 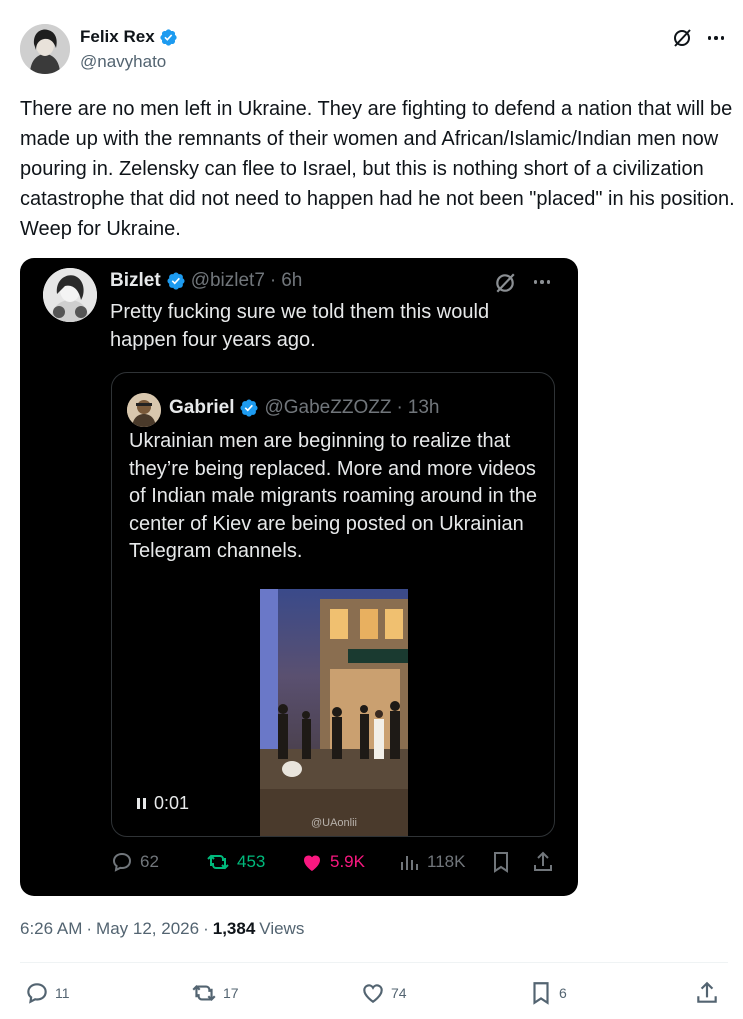 What do you see at coordinates (144, 410) in the screenshot?
I see `inner-avatar` at bounding box center [144, 410].